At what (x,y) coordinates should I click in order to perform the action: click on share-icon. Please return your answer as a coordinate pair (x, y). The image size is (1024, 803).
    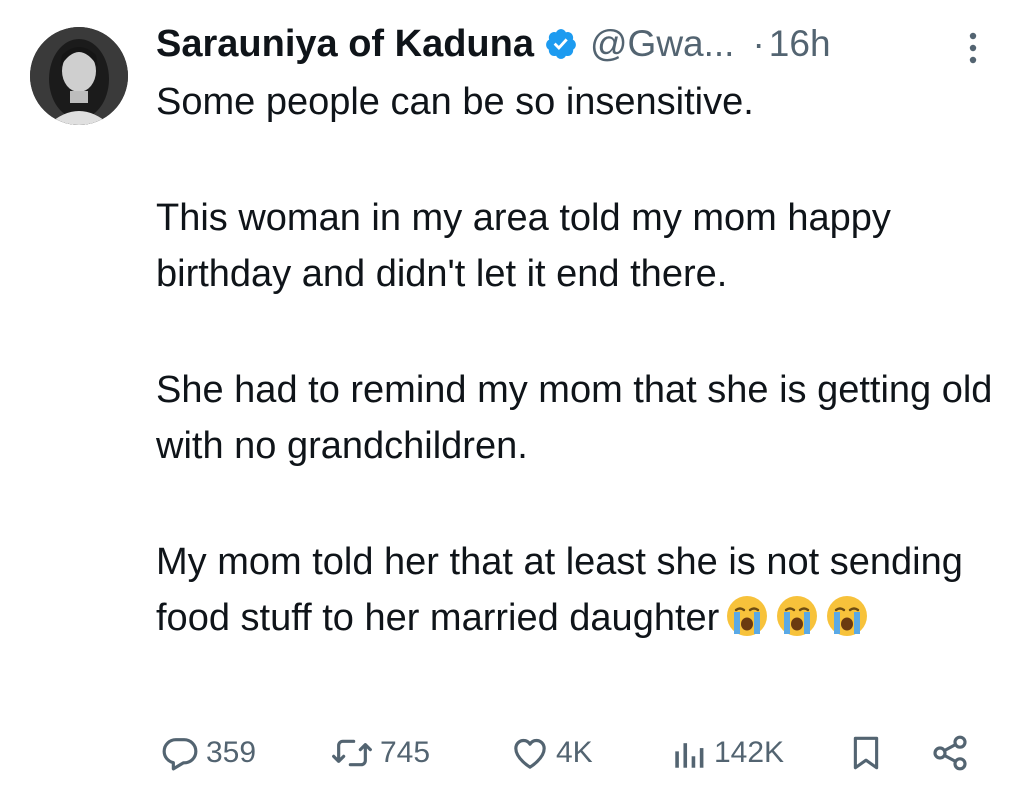
    Looking at the image, I should click on (950, 753).